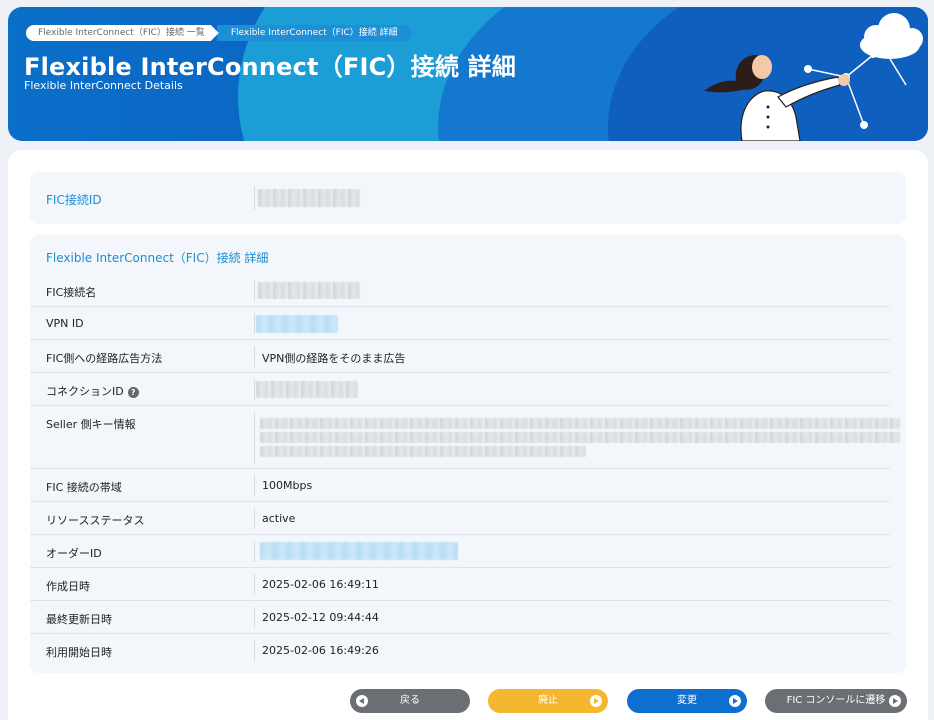  Describe the element at coordinates (74, 553) in the screenshot. I see `row-label: オーダーID` at that location.